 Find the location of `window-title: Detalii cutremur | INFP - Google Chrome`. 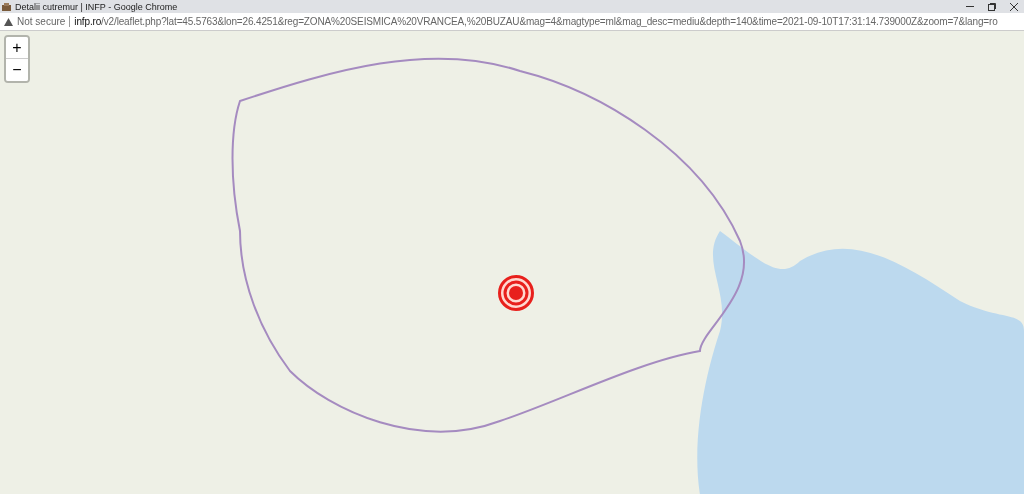

window-title: Detalii cutremur | INFP - Google Chrome is located at coordinates (97, 6).